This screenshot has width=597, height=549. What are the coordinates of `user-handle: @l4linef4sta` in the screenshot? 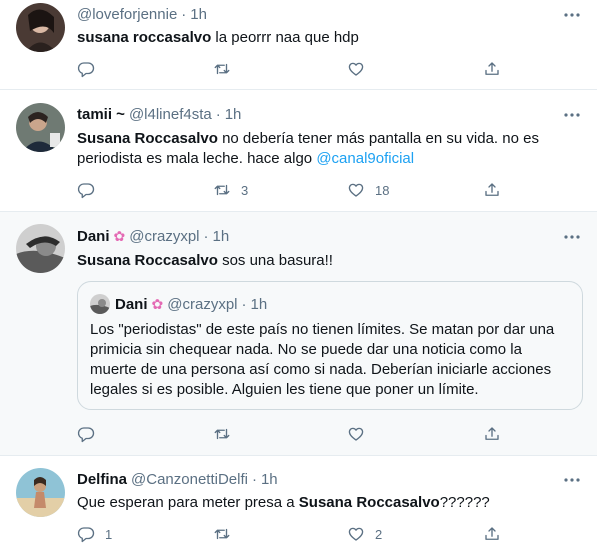 It's located at (170, 114).